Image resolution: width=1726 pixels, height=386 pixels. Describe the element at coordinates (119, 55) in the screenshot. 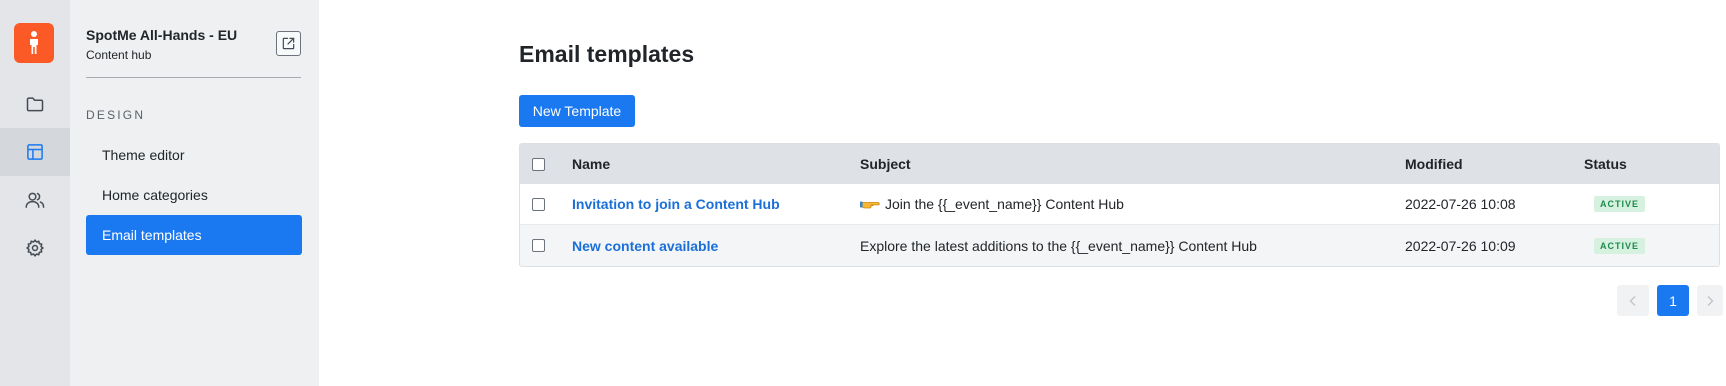

I see `event-subtitle: Content hub` at that location.